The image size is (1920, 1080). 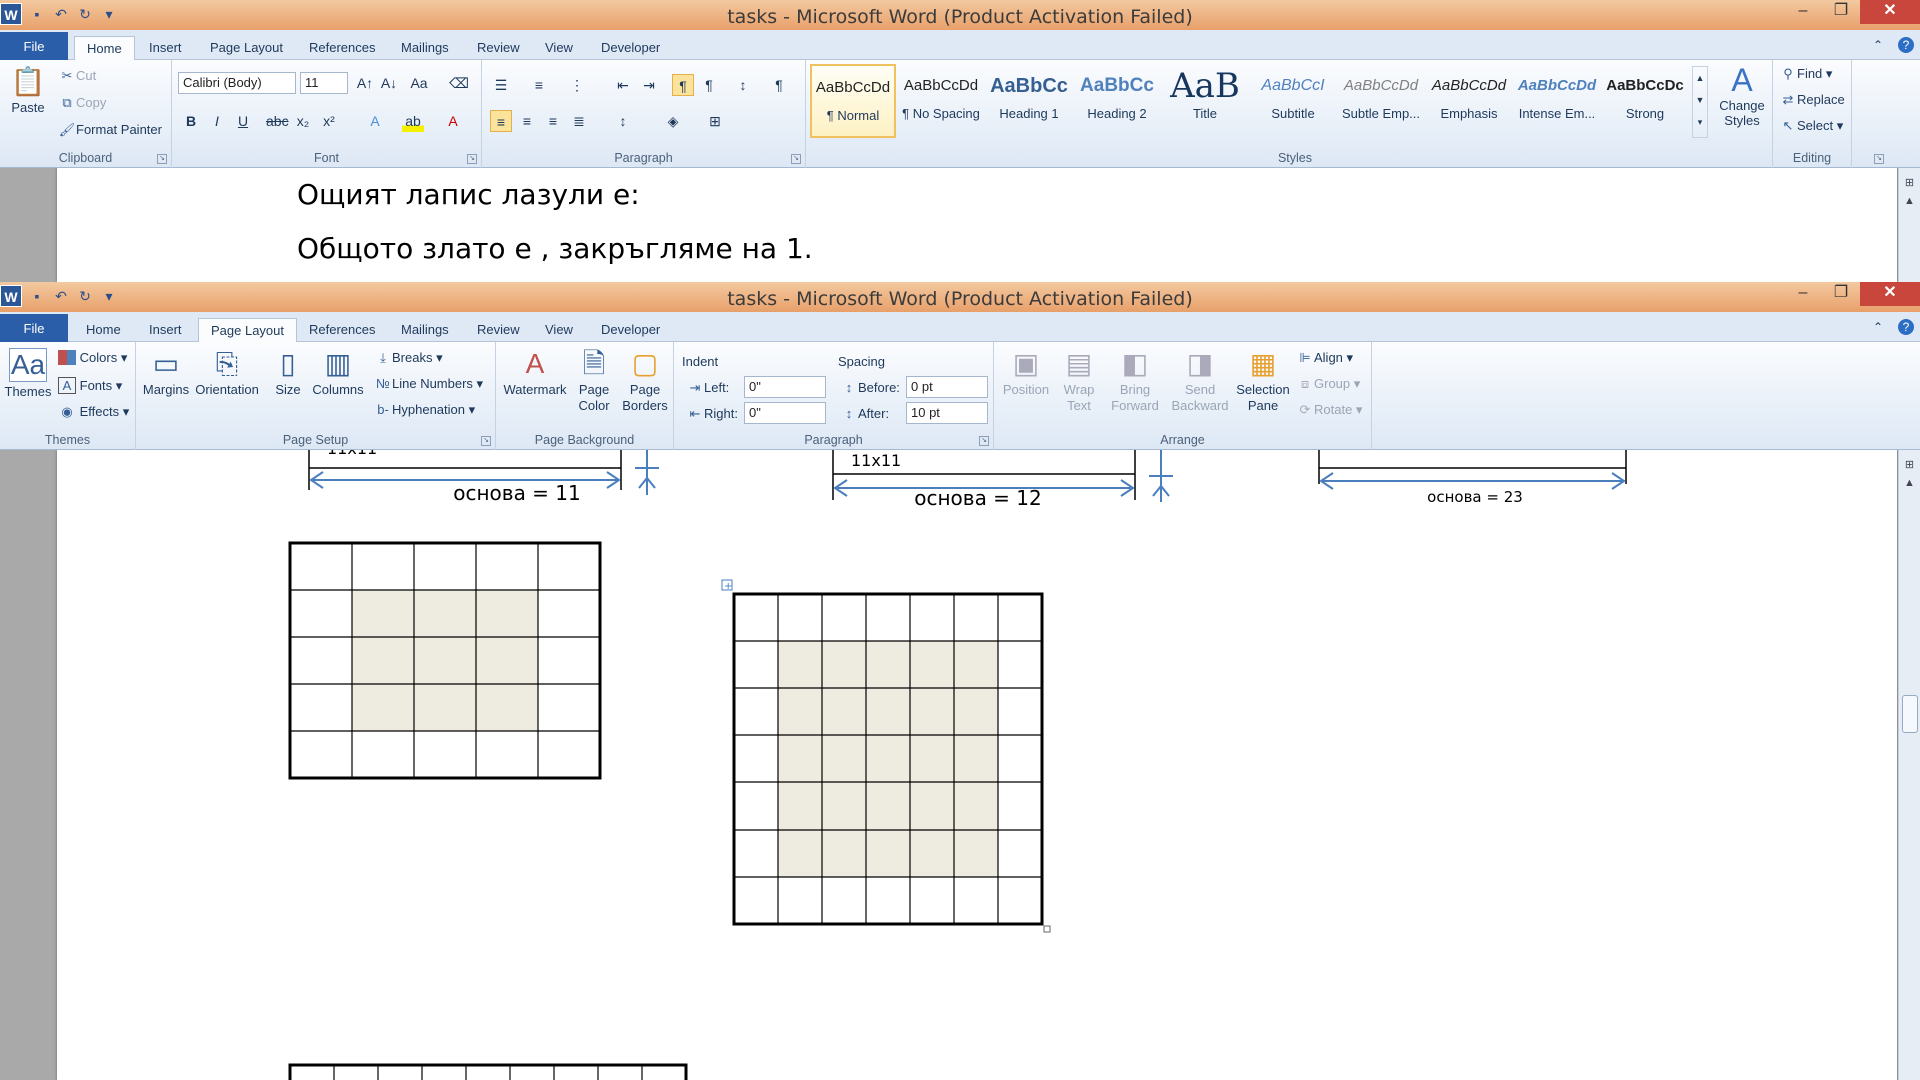 What do you see at coordinates (288, 372) in the screenshot?
I see `size-button: ▯ Size` at bounding box center [288, 372].